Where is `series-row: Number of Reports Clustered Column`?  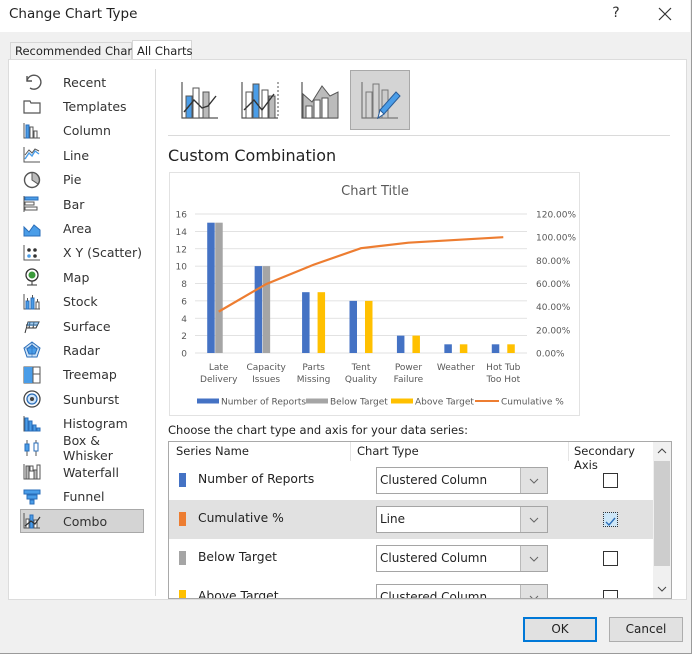 series-row: Number of Reports Clustered Column is located at coordinates (411, 480).